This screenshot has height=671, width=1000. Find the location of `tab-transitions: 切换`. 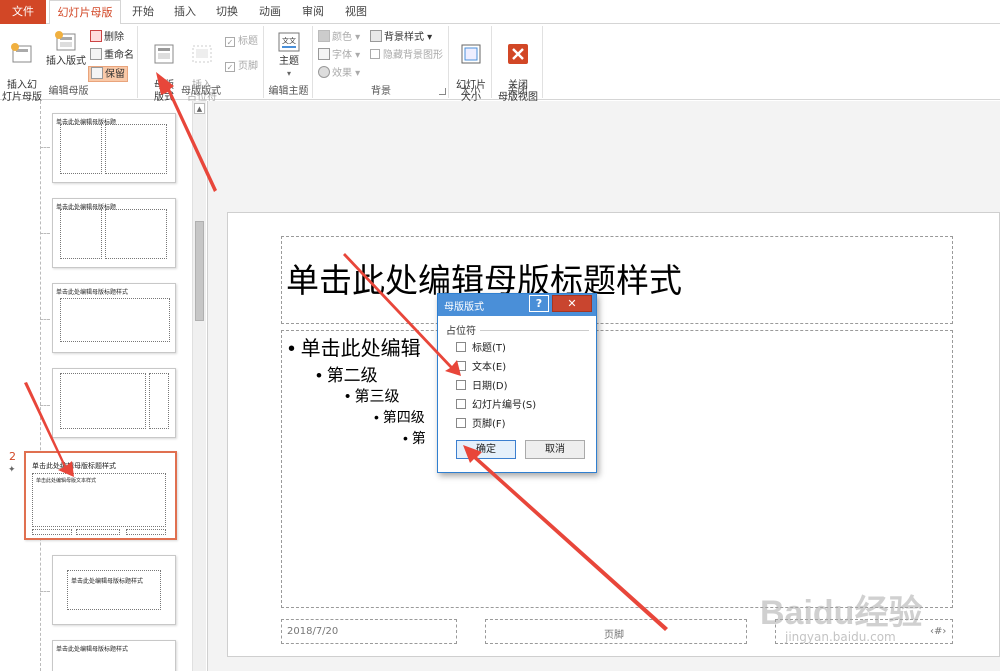

tab-transitions: 切换 is located at coordinates (227, 12).